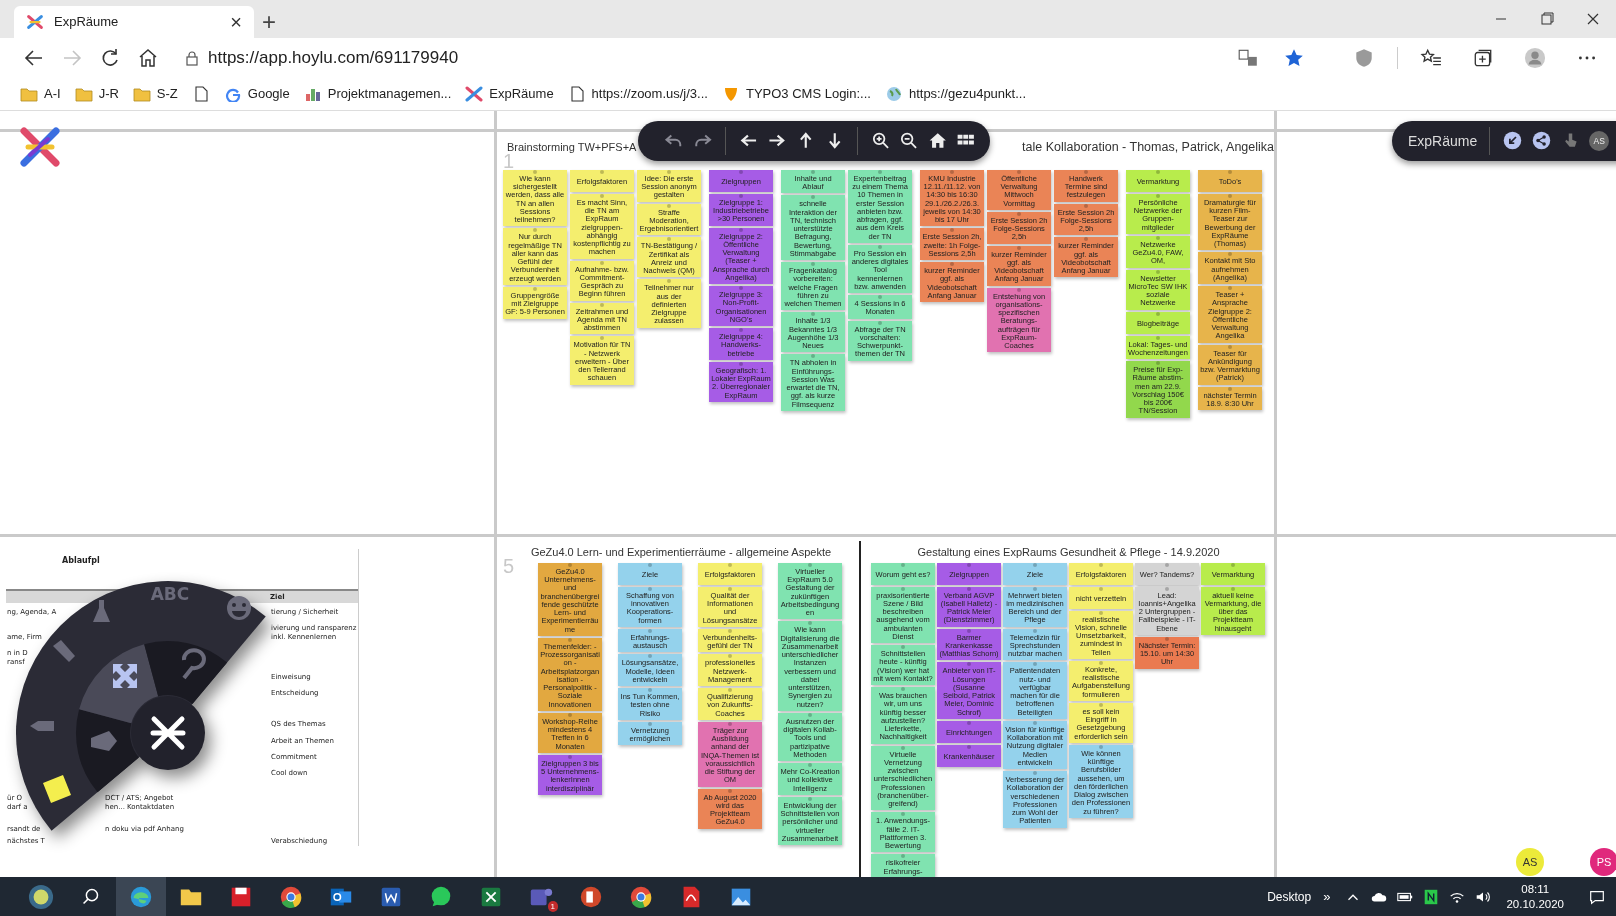 The width and height of the screenshot is (1616, 916). Describe the element at coordinates (192, 57) in the screenshot. I see `lock-icon` at that location.